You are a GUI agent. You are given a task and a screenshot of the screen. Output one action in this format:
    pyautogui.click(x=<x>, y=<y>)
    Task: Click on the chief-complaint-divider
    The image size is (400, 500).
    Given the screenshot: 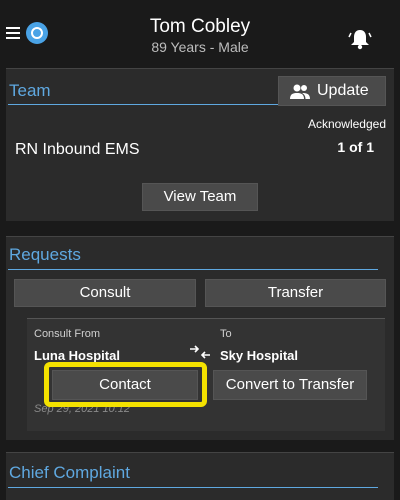 What is the action you would take?
    pyautogui.click(x=193, y=487)
    